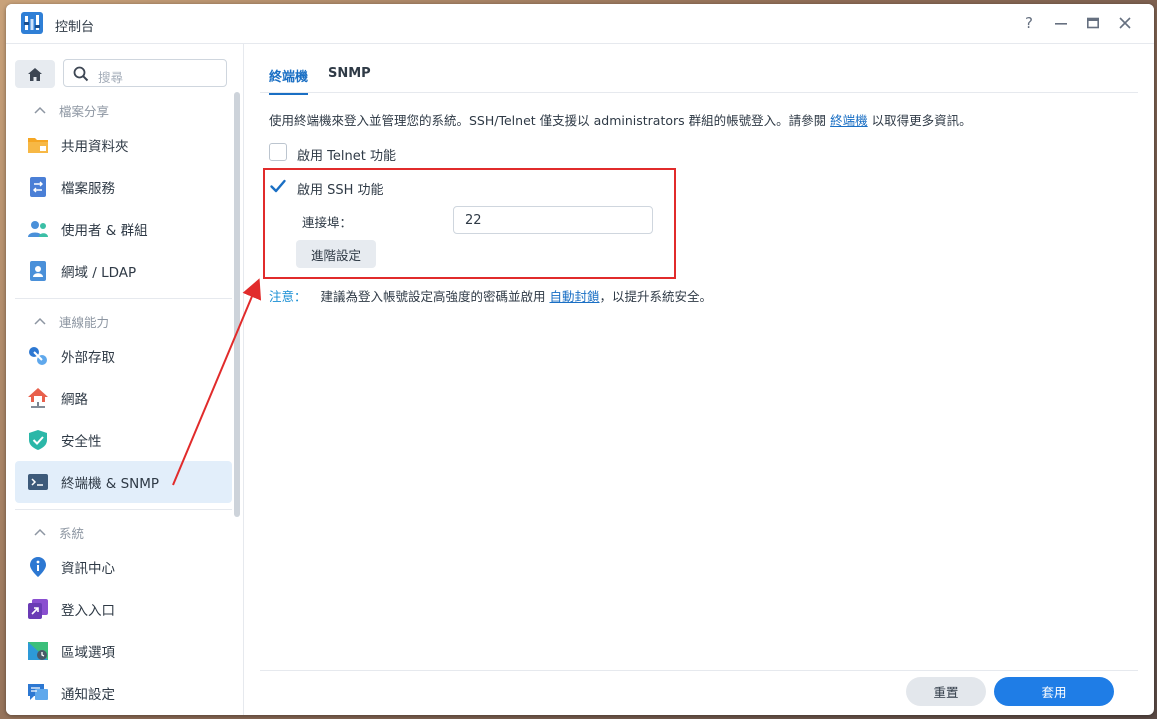 This screenshot has height=719, width=1157. Describe the element at coordinates (88, 653) in the screenshot. I see `sidebar-item-label: 區域選項` at that location.